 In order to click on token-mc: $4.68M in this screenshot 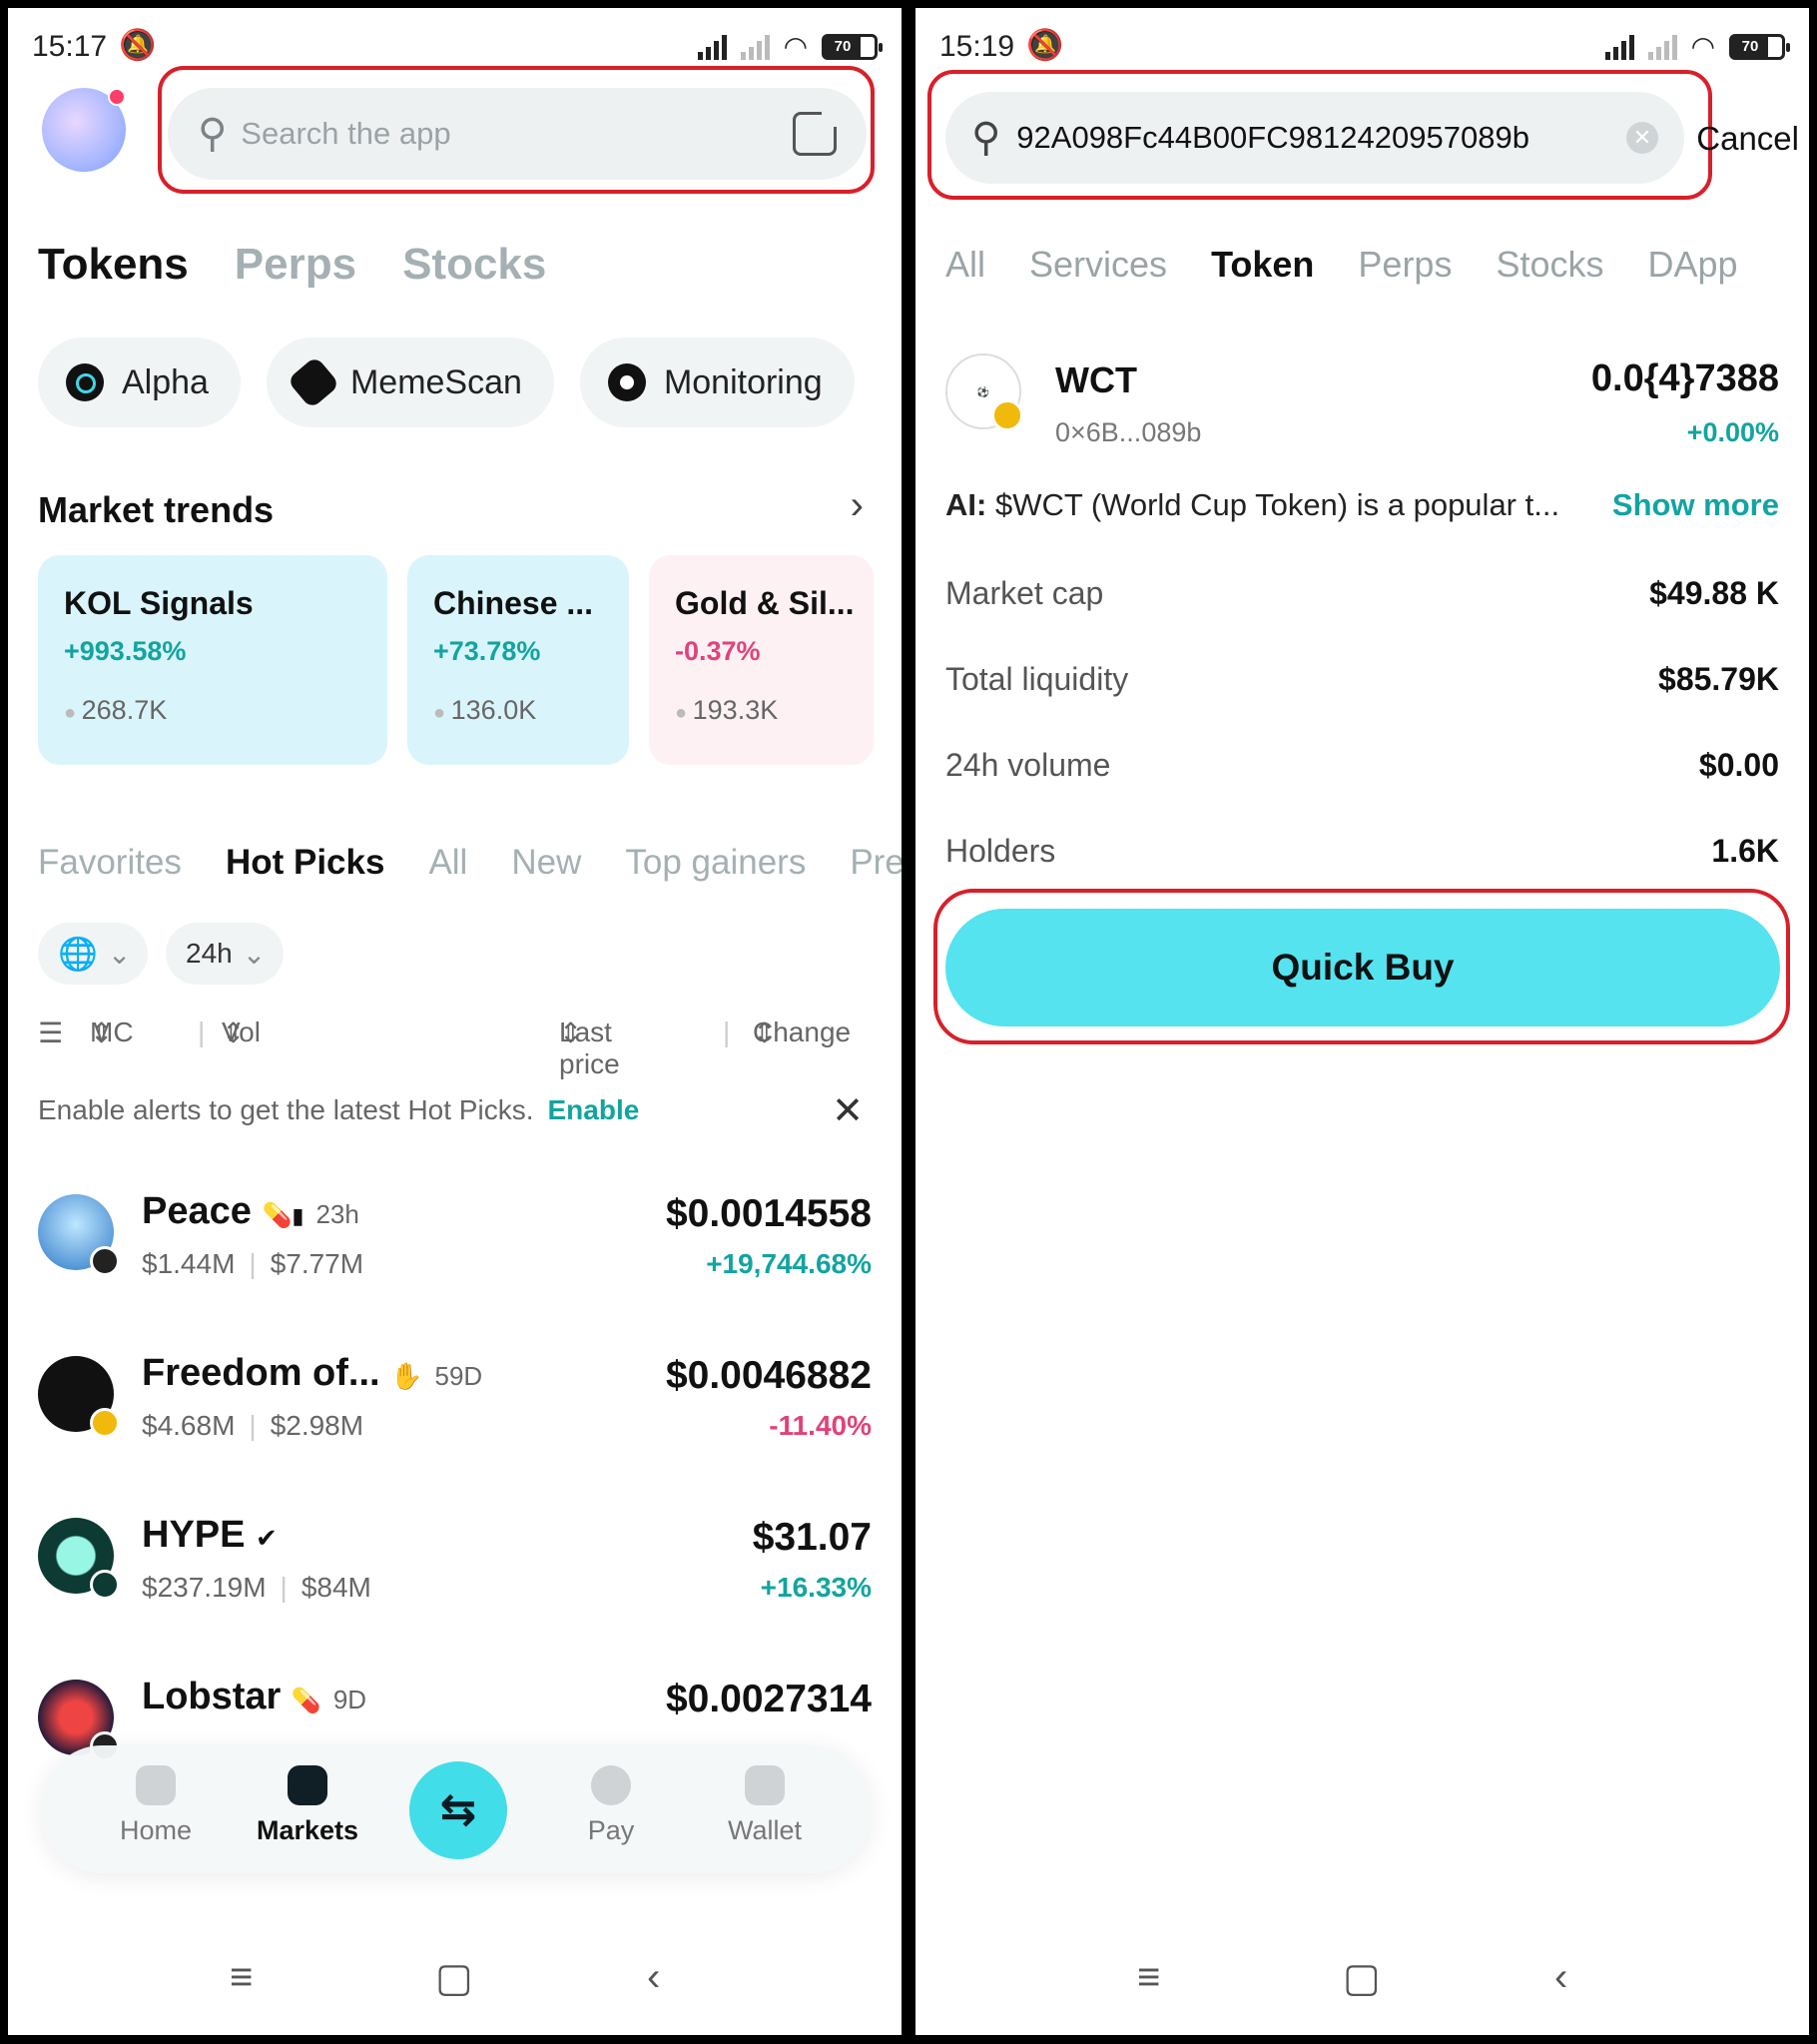, I will do `click(189, 1425)`.